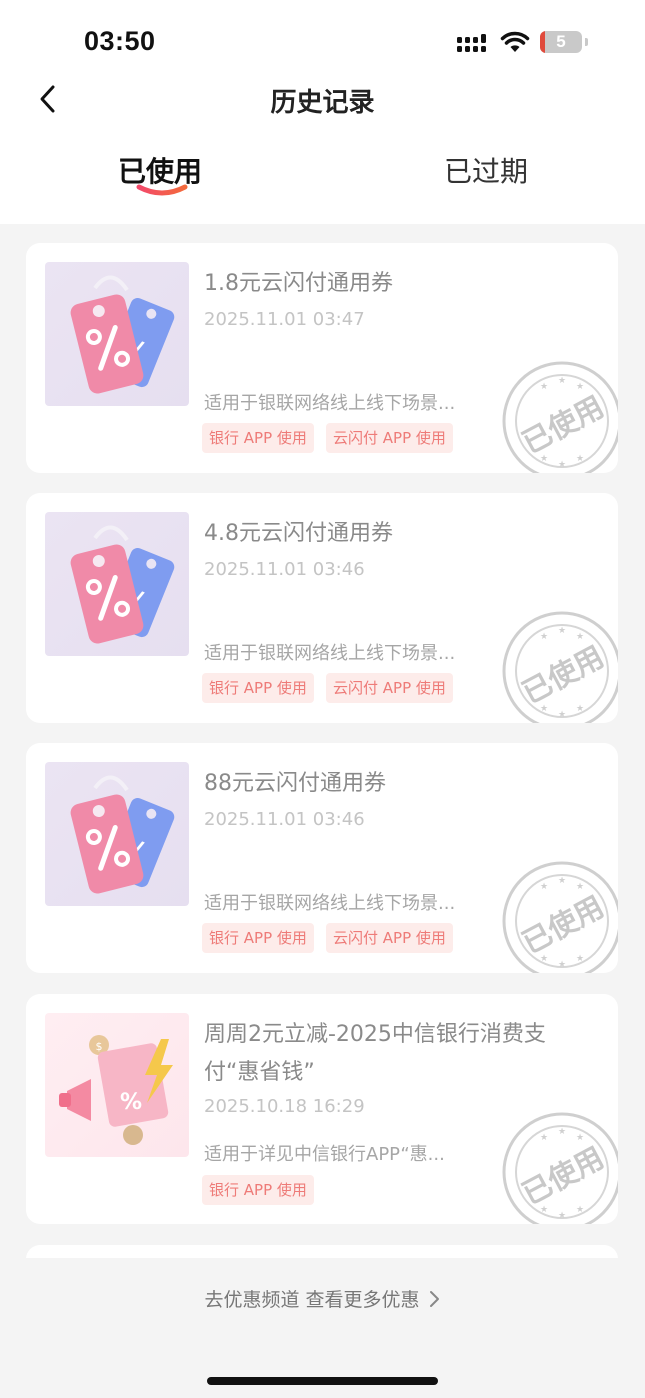 The width and height of the screenshot is (645, 1398). I want to click on status-time: 03:50, so click(120, 41).